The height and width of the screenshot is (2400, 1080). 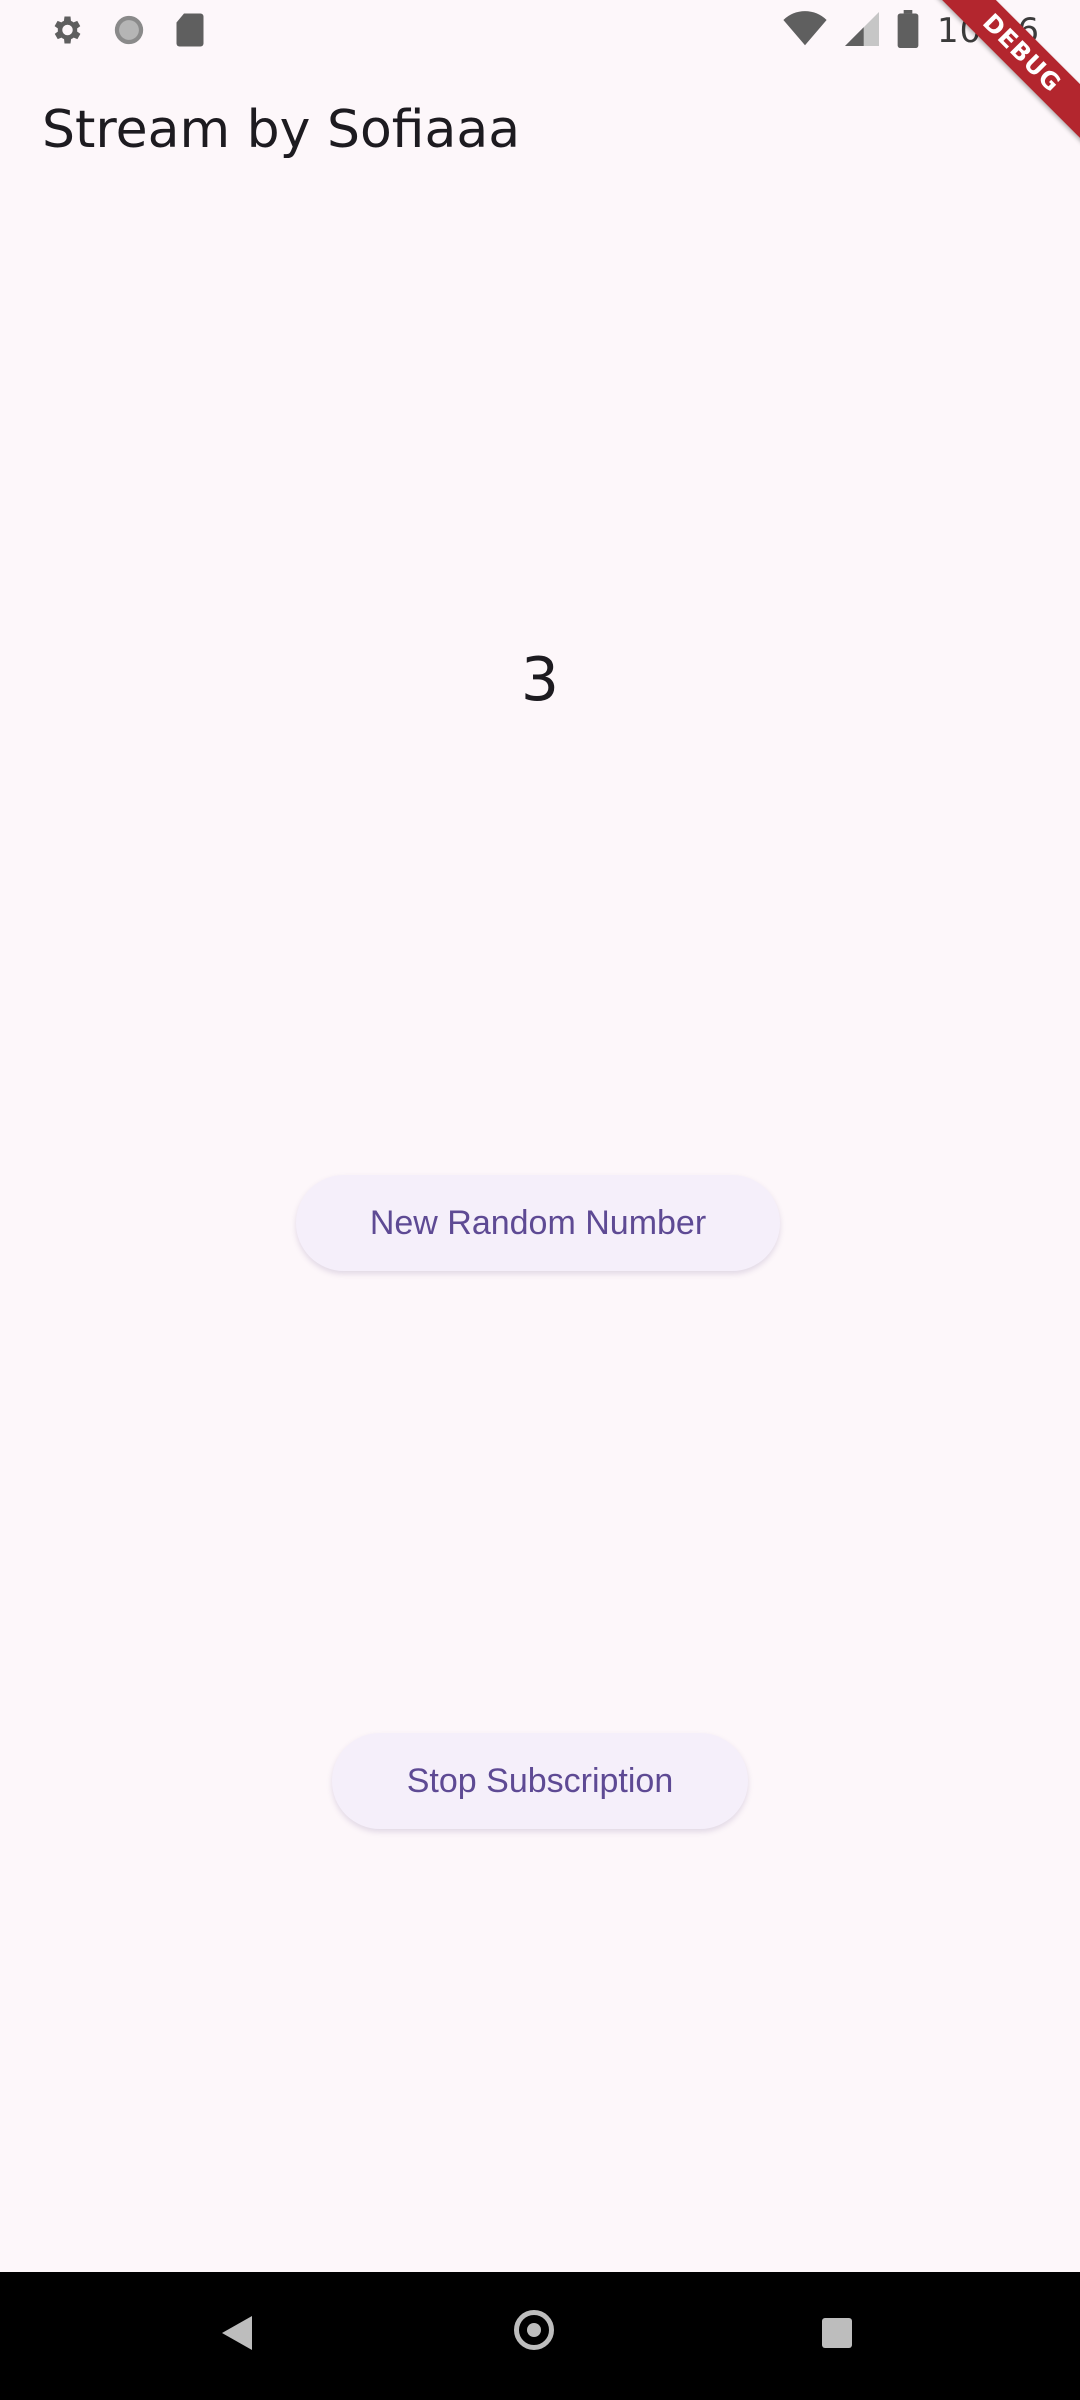 I want to click on gear-icon, so click(x=66, y=32).